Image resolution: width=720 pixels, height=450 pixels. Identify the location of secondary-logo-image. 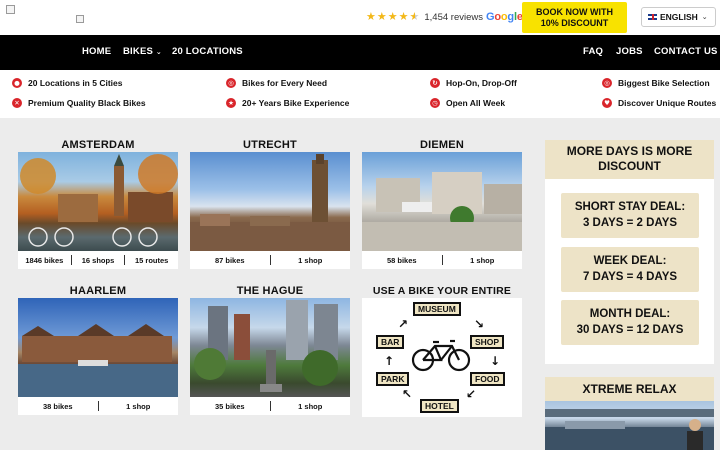
(80, 19).